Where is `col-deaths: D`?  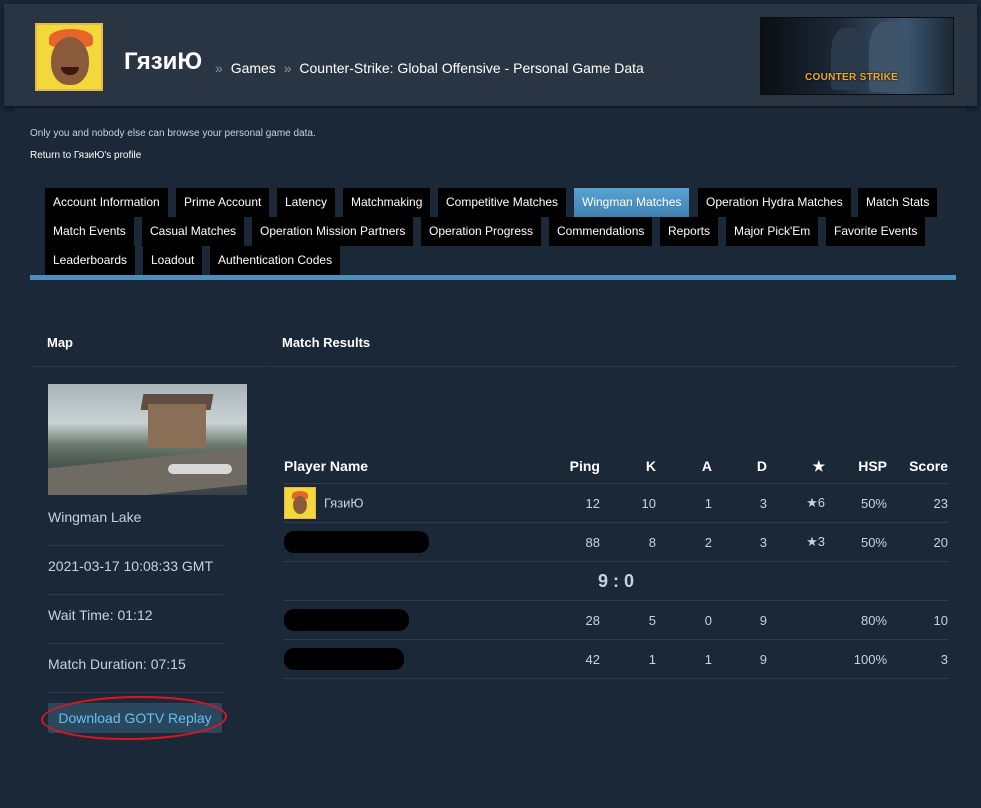
col-deaths: D is located at coordinates (739, 466).